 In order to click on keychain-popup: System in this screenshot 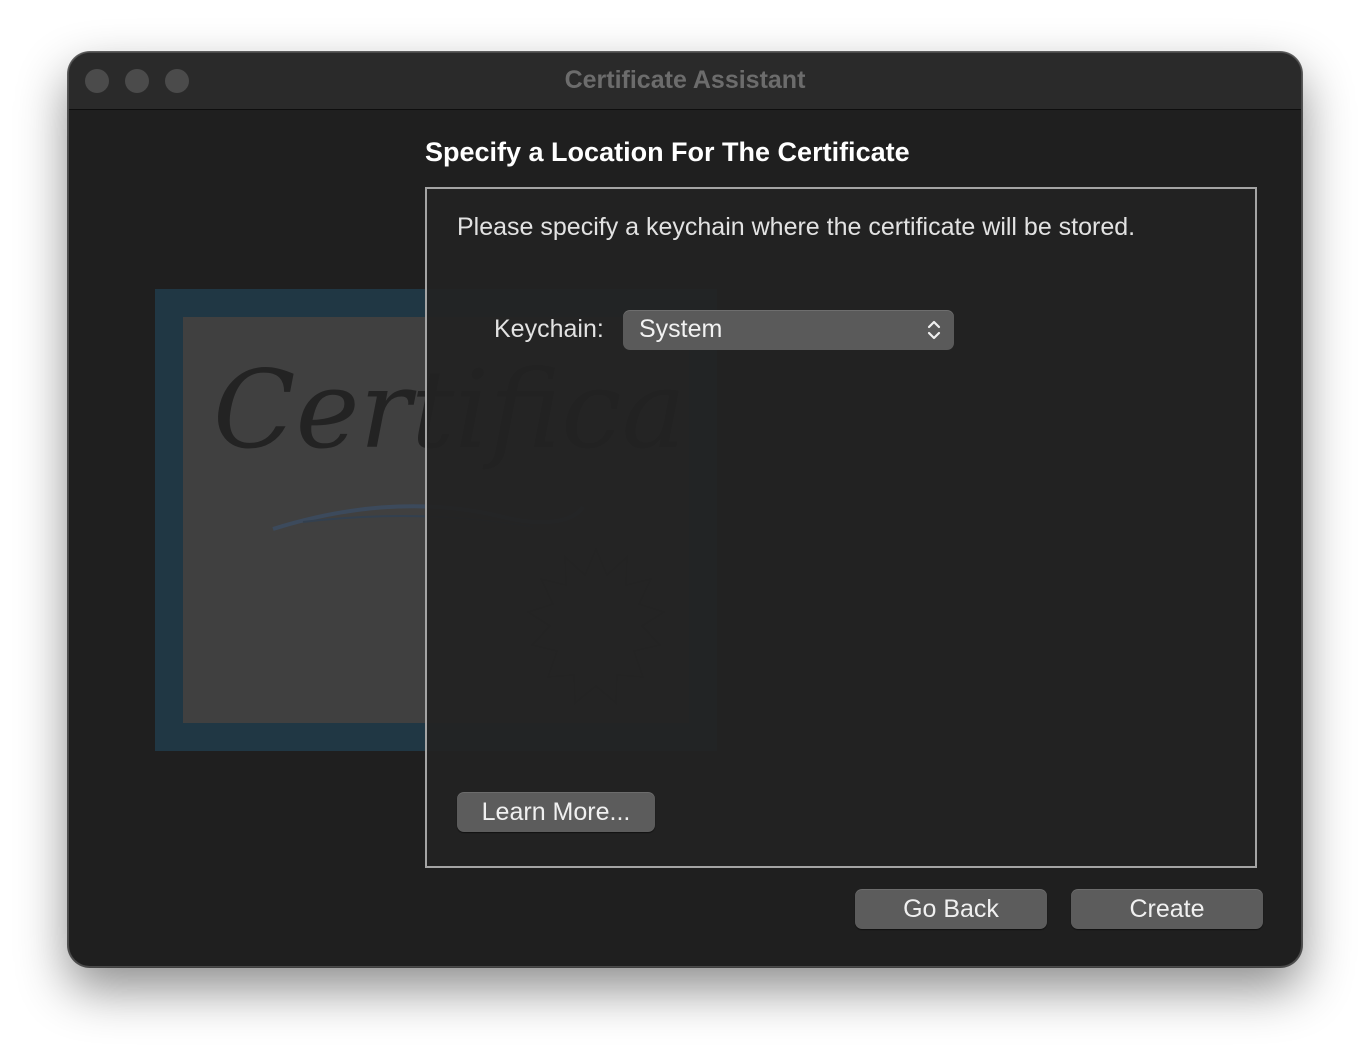, I will do `click(788, 330)`.